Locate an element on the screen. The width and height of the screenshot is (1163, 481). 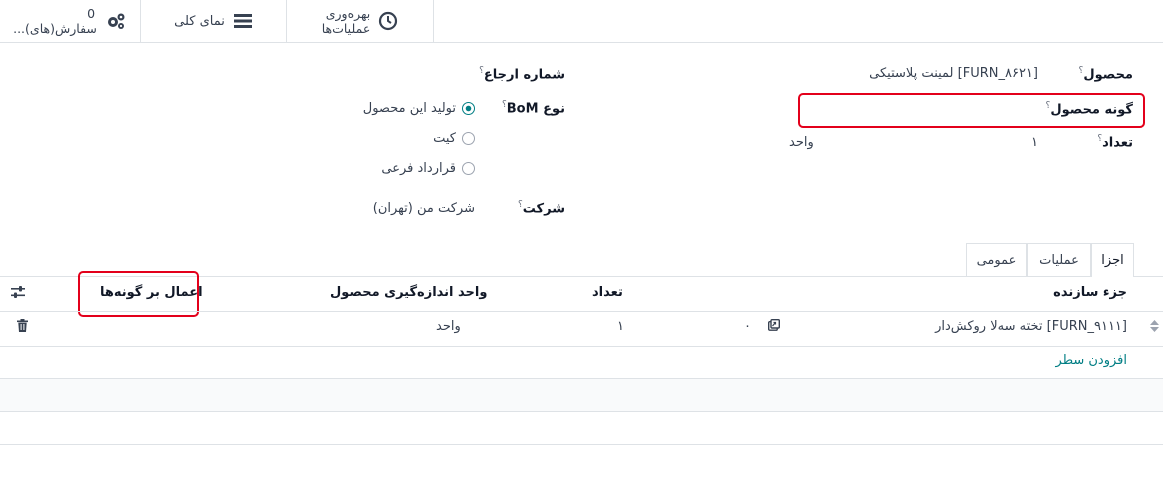
row-forecast: ۰ is located at coordinates (747, 326).